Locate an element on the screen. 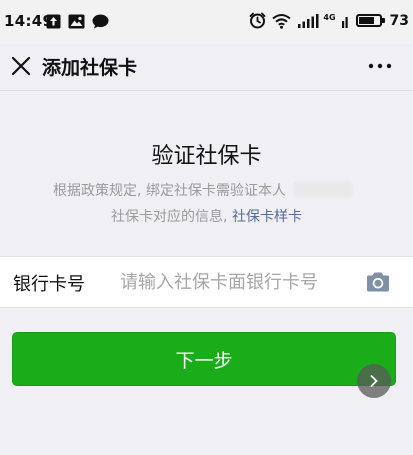 The width and height of the screenshot is (413, 455). floating-arrow-button is located at coordinates (374, 381).